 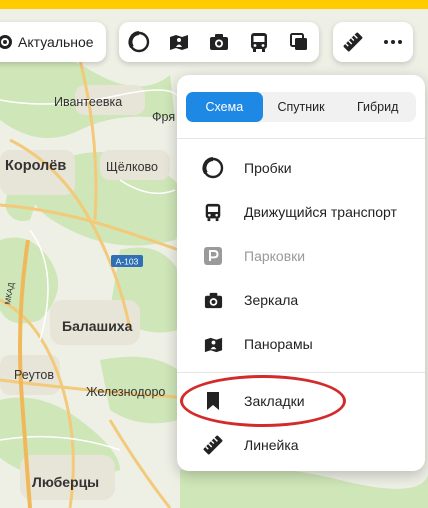 What do you see at coordinates (213, 256) in the screenshot?
I see `parking-icon` at bounding box center [213, 256].